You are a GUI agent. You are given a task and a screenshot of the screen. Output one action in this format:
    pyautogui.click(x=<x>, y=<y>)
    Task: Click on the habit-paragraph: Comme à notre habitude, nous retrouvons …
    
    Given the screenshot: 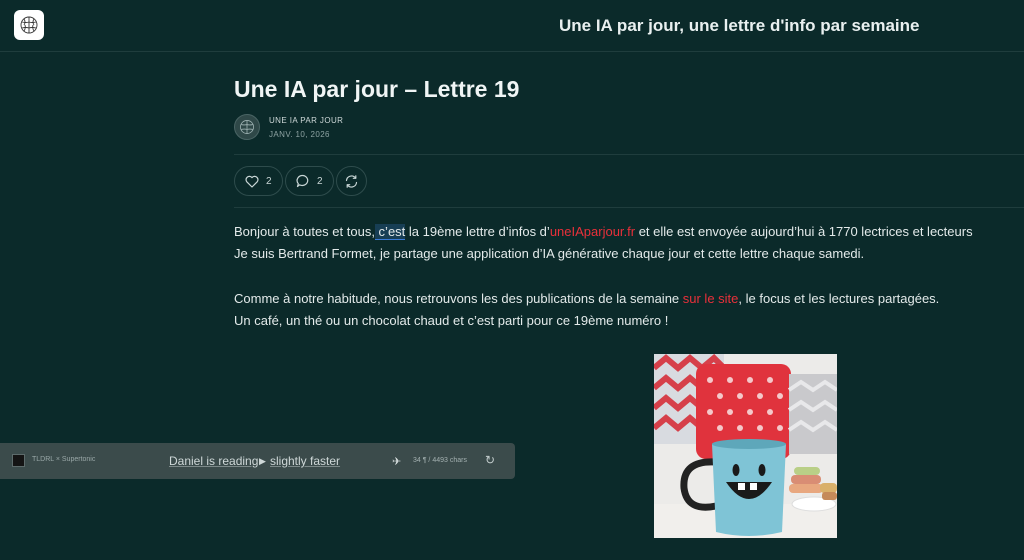 What is the action you would take?
    pyautogui.click(x=586, y=299)
    